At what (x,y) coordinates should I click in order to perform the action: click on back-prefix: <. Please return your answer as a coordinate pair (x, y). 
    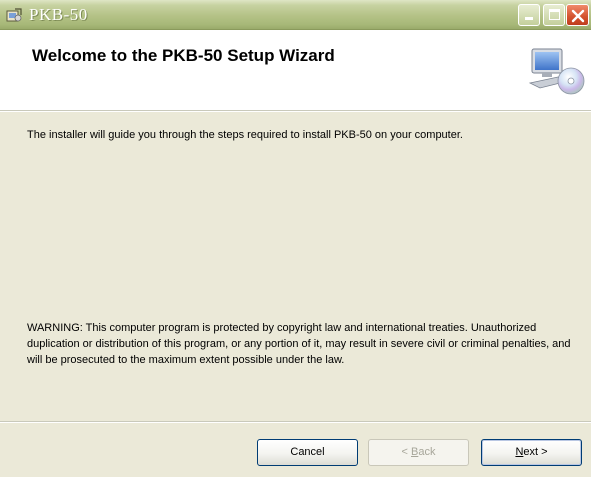
    Looking at the image, I should click on (406, 452).